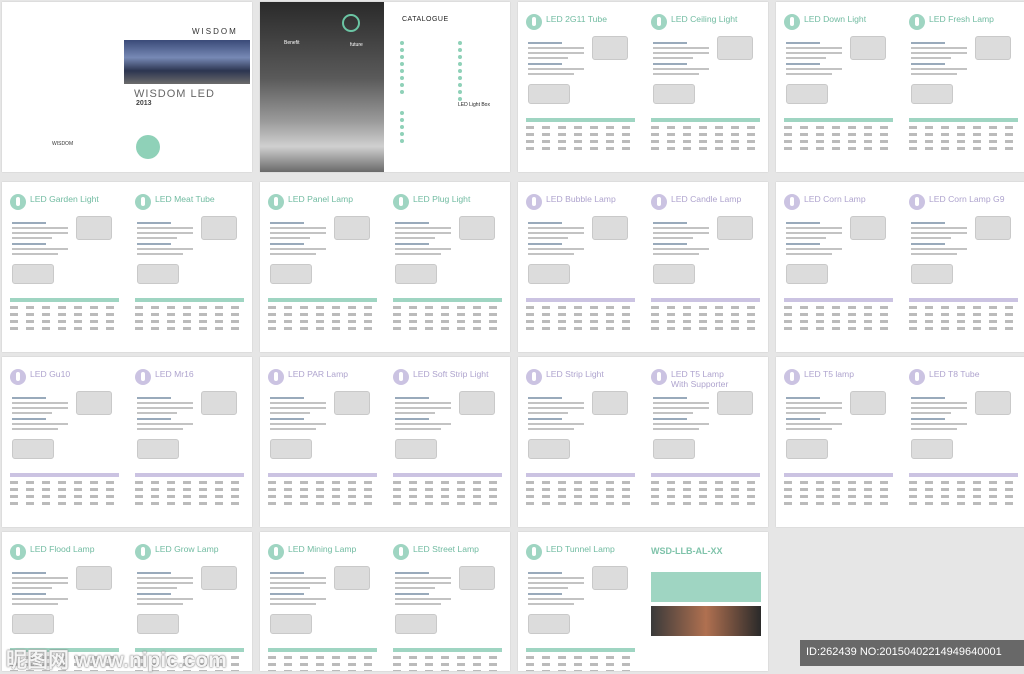 The width and height of the screenshot is (1024, 674). What do you see at coordinates (581, 199) in the screenshot?
I see `product-title: LED Bubble Lamp` at bounding box center [581, 199].